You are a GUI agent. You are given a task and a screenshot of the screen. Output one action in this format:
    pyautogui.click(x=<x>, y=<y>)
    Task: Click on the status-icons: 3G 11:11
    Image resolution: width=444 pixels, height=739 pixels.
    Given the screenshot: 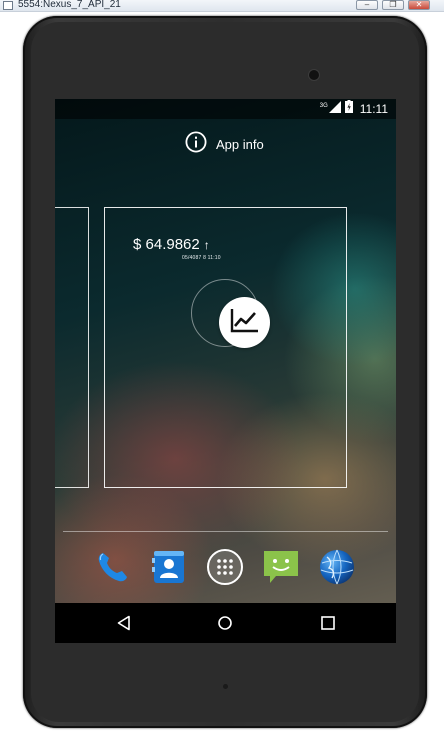 What is the action you would take?
    pyautogui.click(x=353, y=109)
    